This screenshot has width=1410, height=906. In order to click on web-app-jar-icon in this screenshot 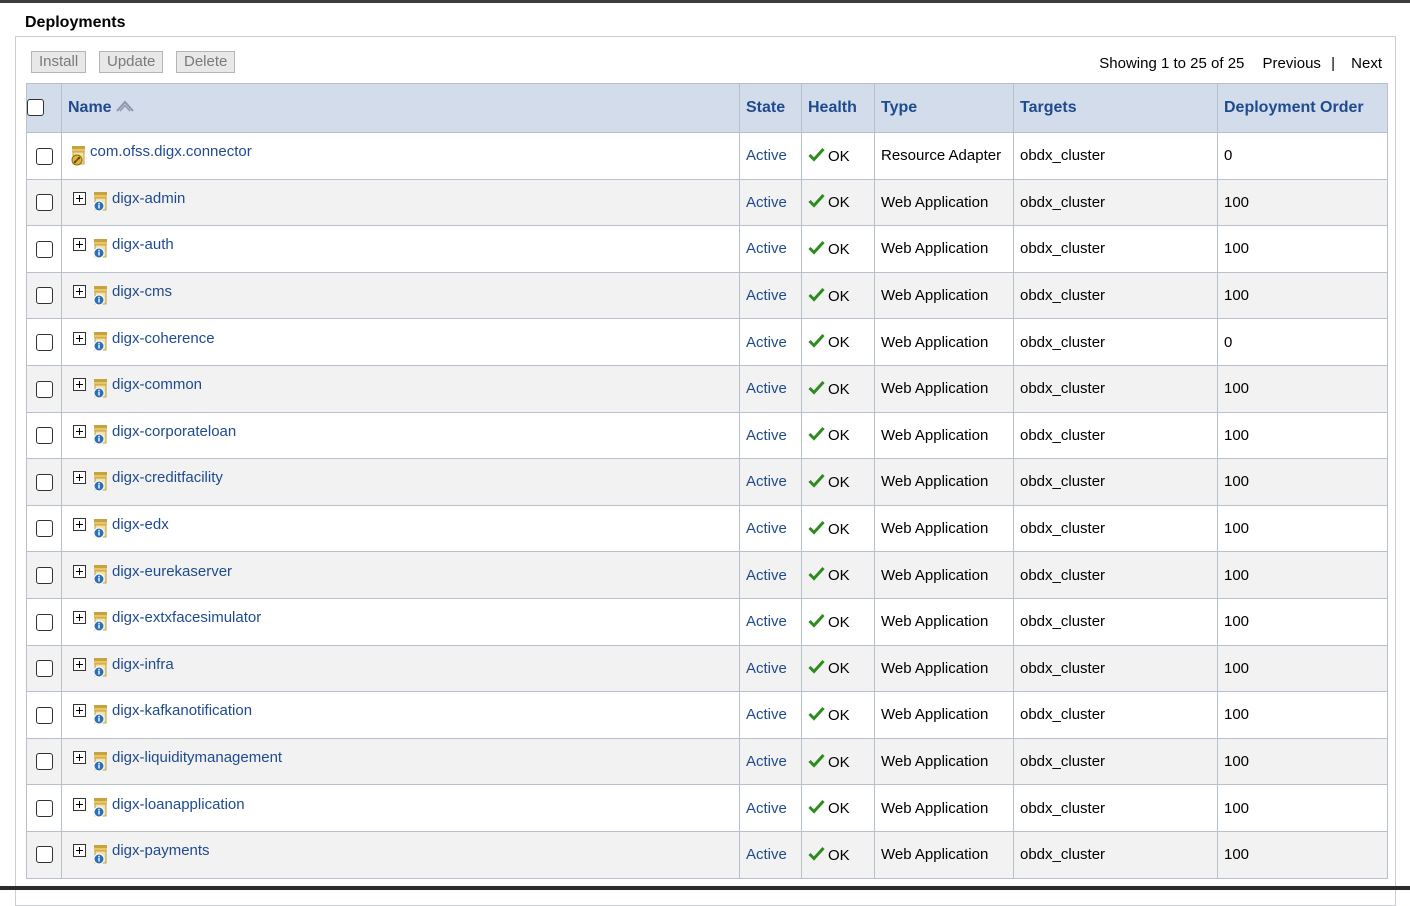, I will do `click(101, 342)`.